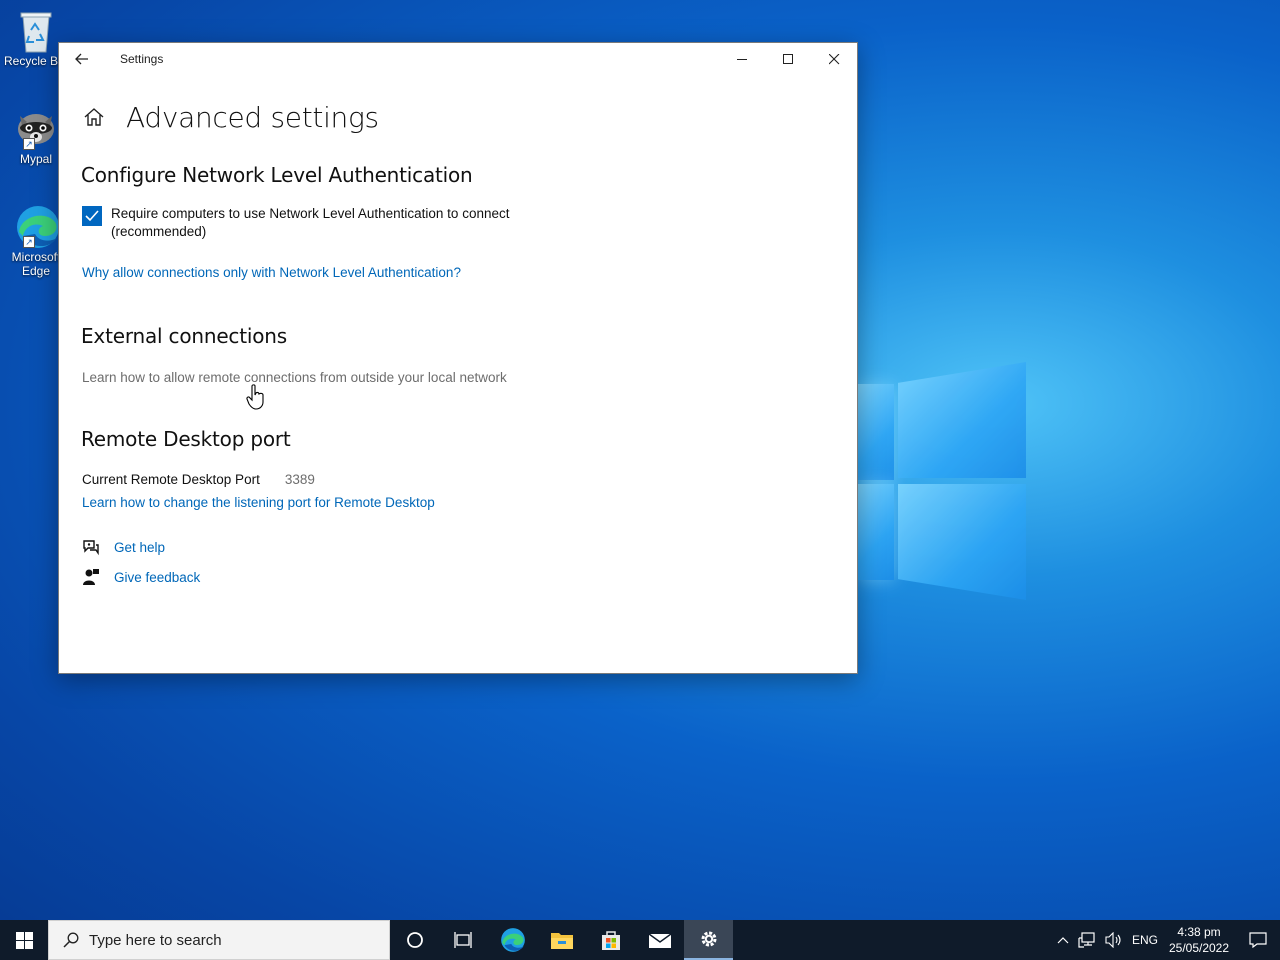  I want to click on settings-icon, so click(708, 939).